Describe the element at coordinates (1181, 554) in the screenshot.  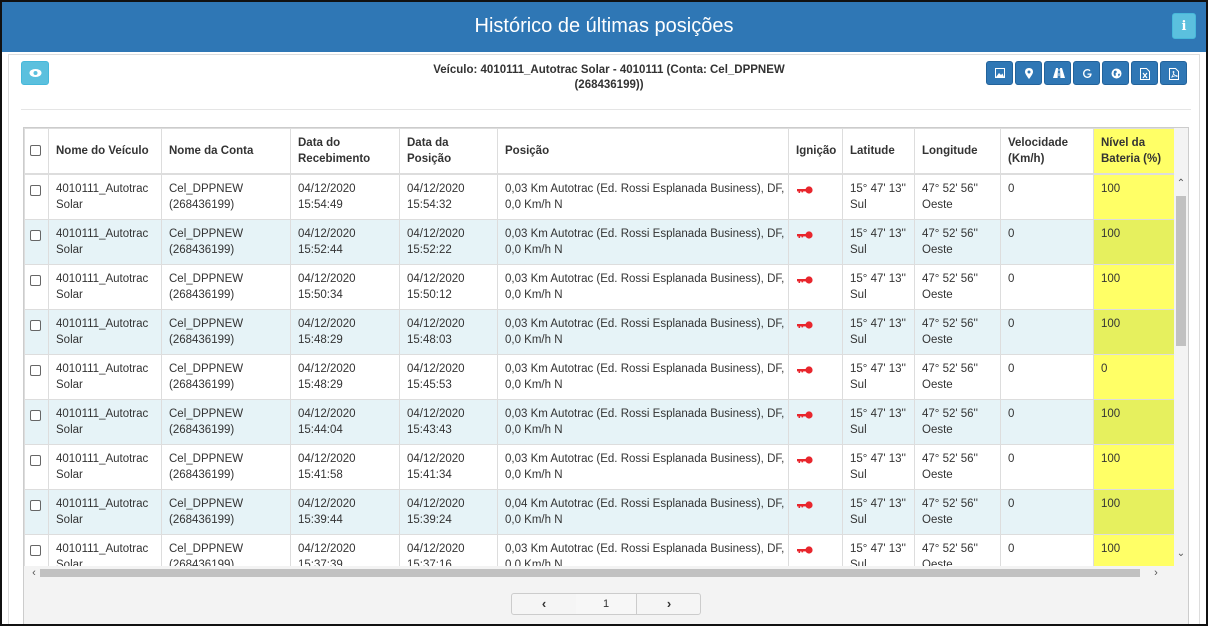
I see `scroll-down-arrow-icon: ⌄` at that location.